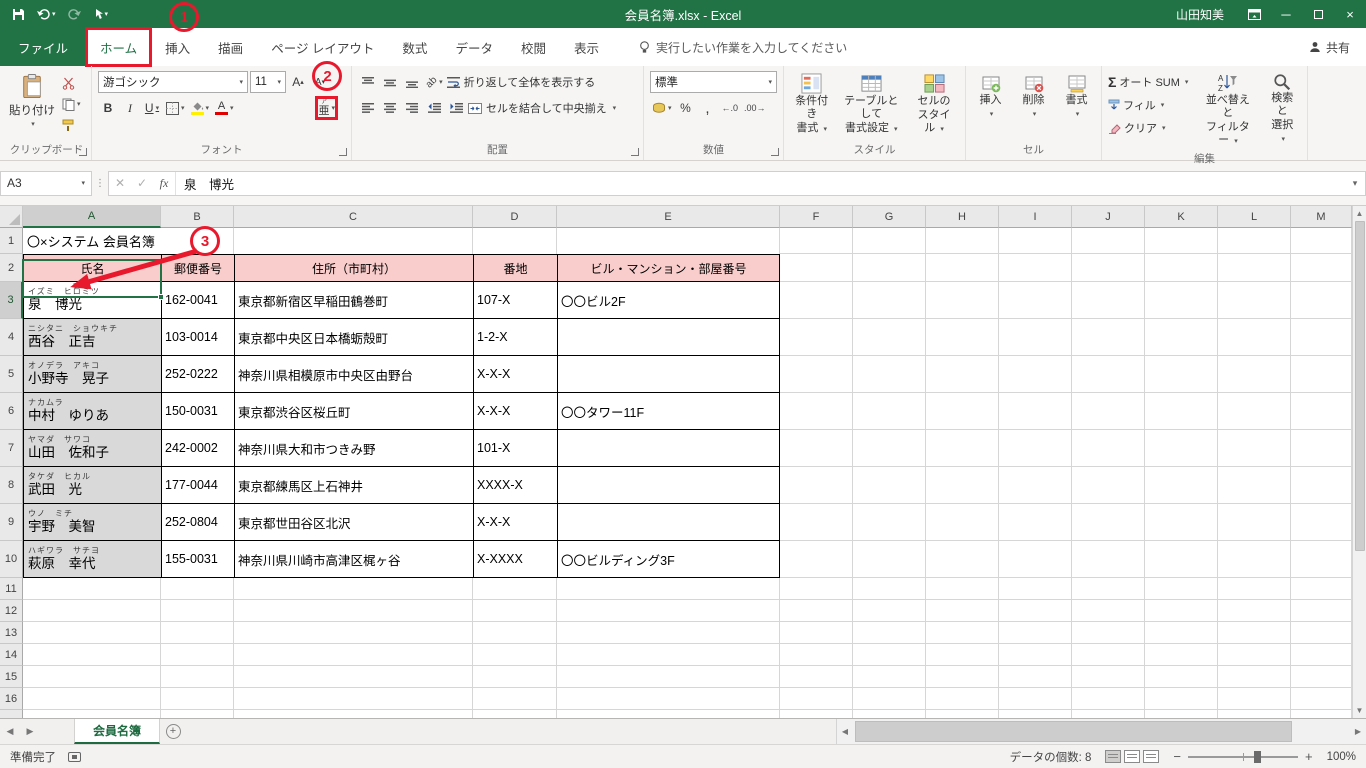  I want to click on wrap-text-button: 折り返して全体を表示する, so click(520, 82).